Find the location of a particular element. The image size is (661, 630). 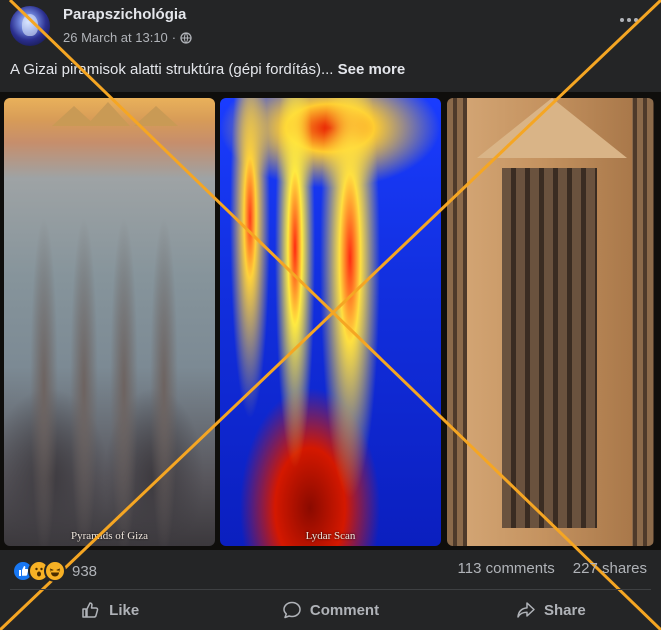

comments-count-link: 113 comments is located at coordinates (506, 568).